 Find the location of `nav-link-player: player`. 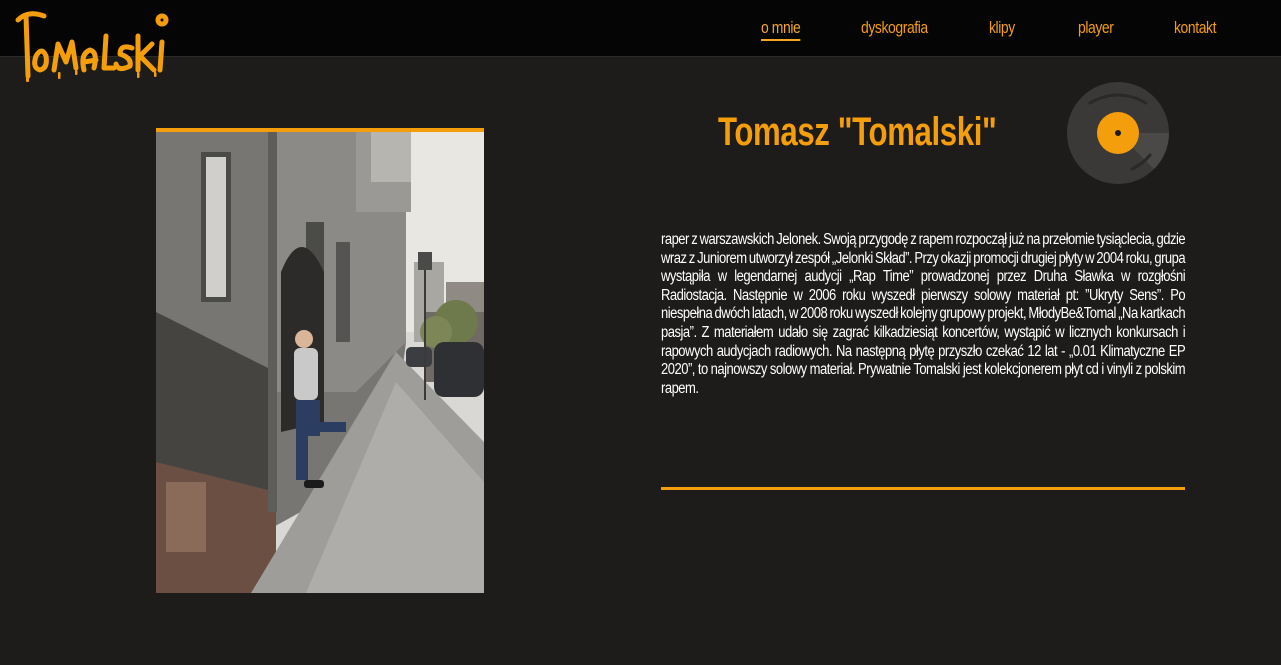

nav-link-player: player is located at coordinates (1096, 28).